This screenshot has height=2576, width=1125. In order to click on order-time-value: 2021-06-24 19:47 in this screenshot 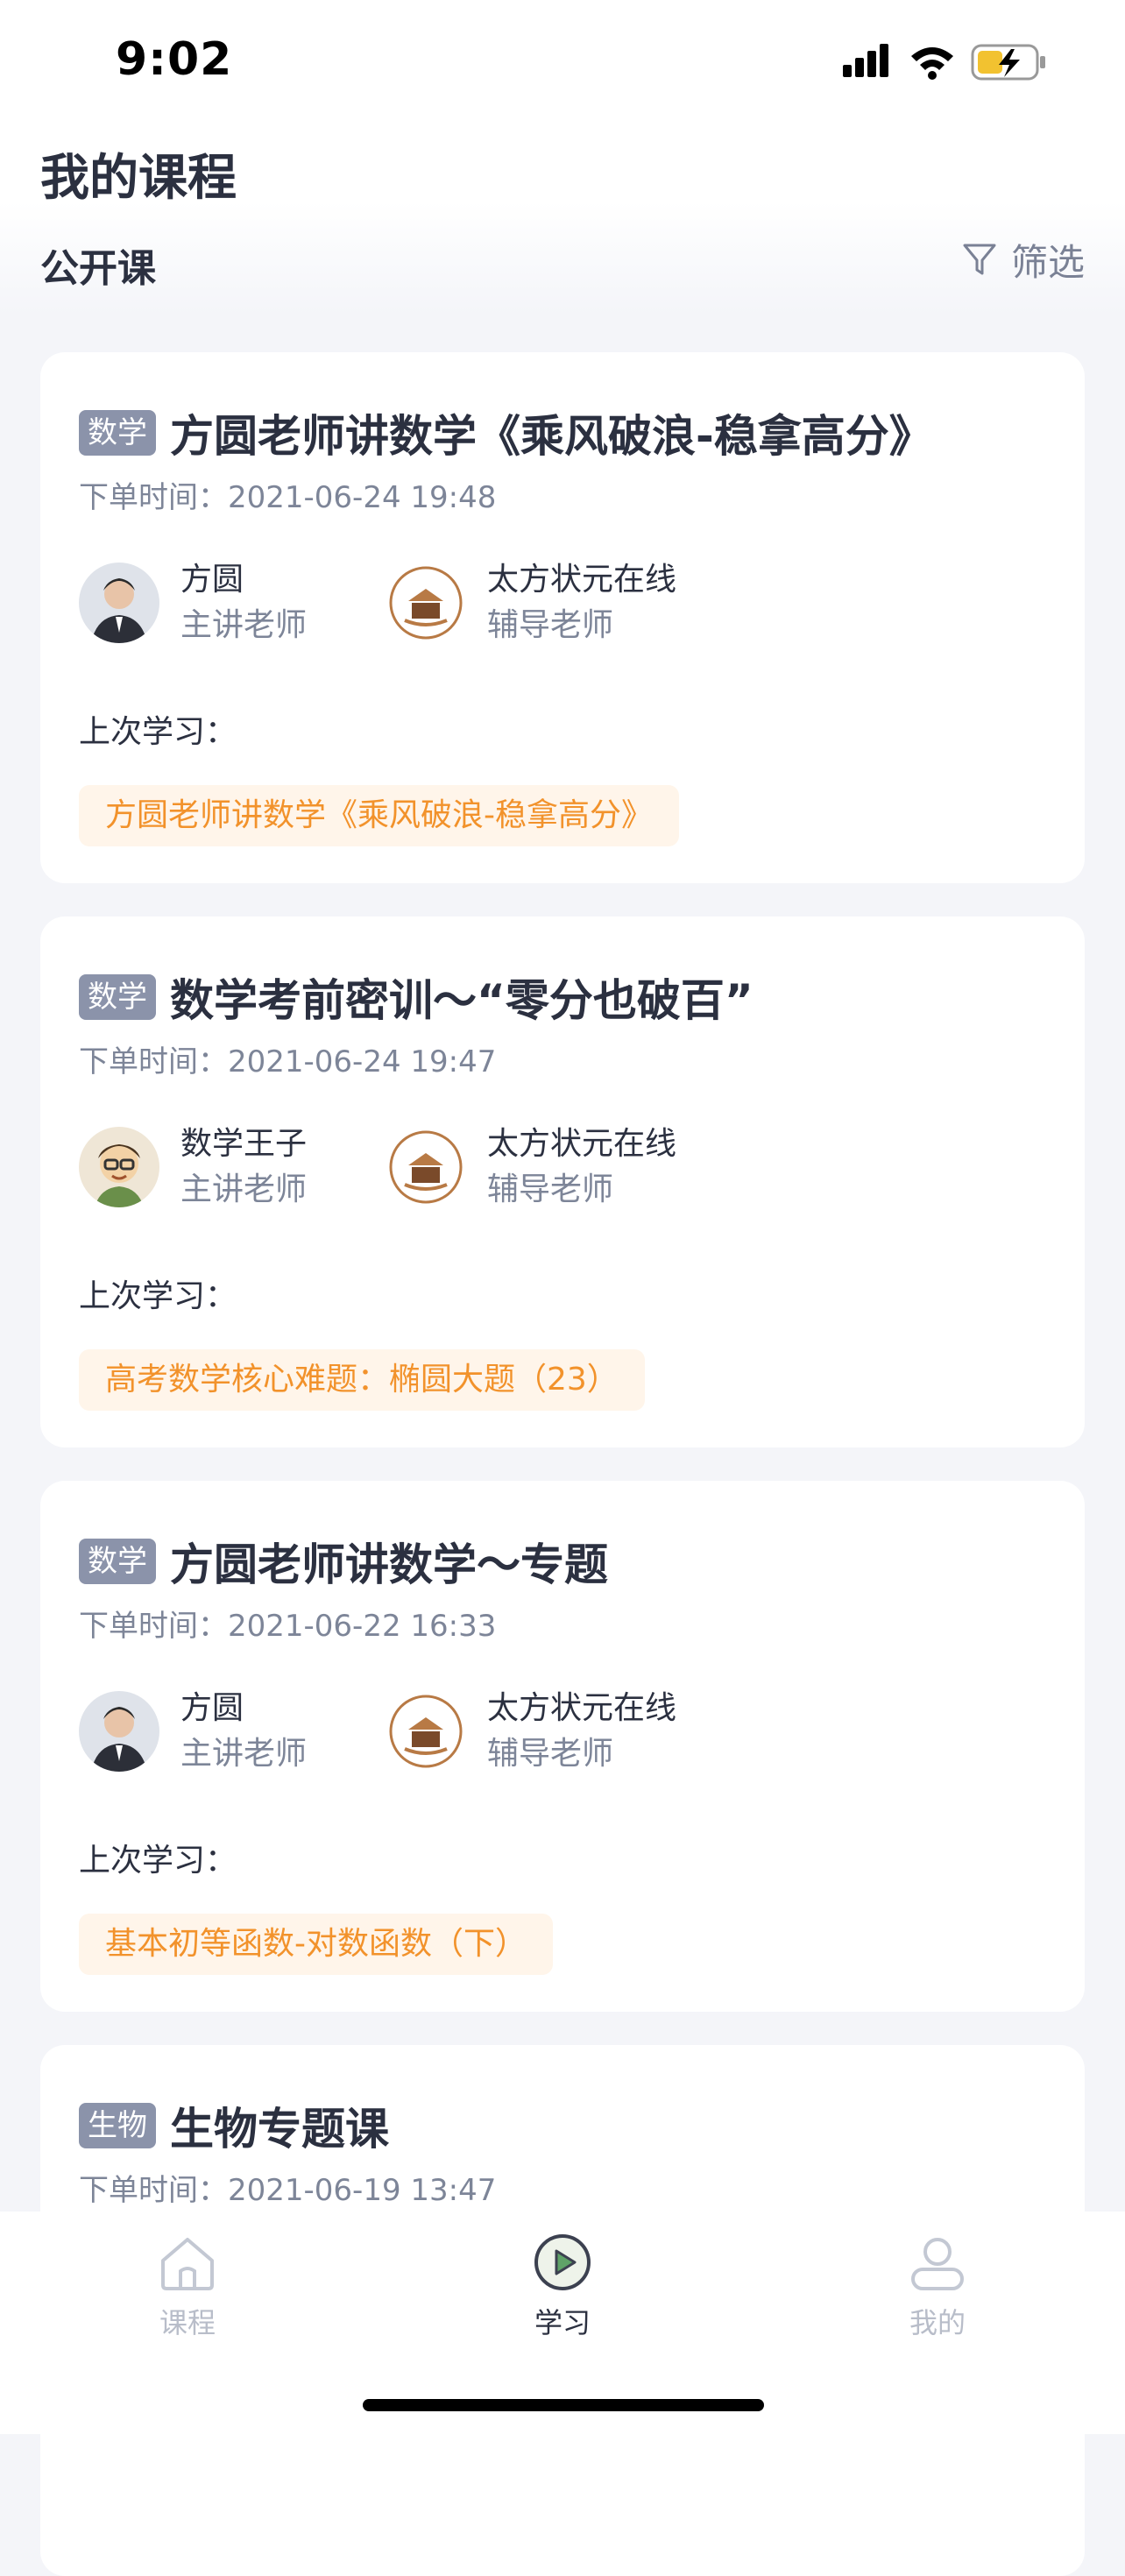, I will do `click(362, 1061)`.